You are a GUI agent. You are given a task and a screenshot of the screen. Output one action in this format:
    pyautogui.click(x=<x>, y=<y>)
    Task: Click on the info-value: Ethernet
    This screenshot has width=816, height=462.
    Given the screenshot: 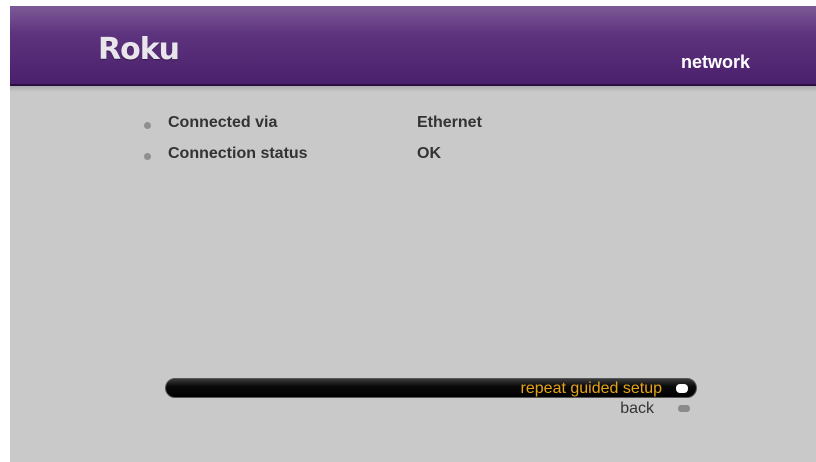 What is the action you would take?
    pyautogui.click(x=449, y=122)
    